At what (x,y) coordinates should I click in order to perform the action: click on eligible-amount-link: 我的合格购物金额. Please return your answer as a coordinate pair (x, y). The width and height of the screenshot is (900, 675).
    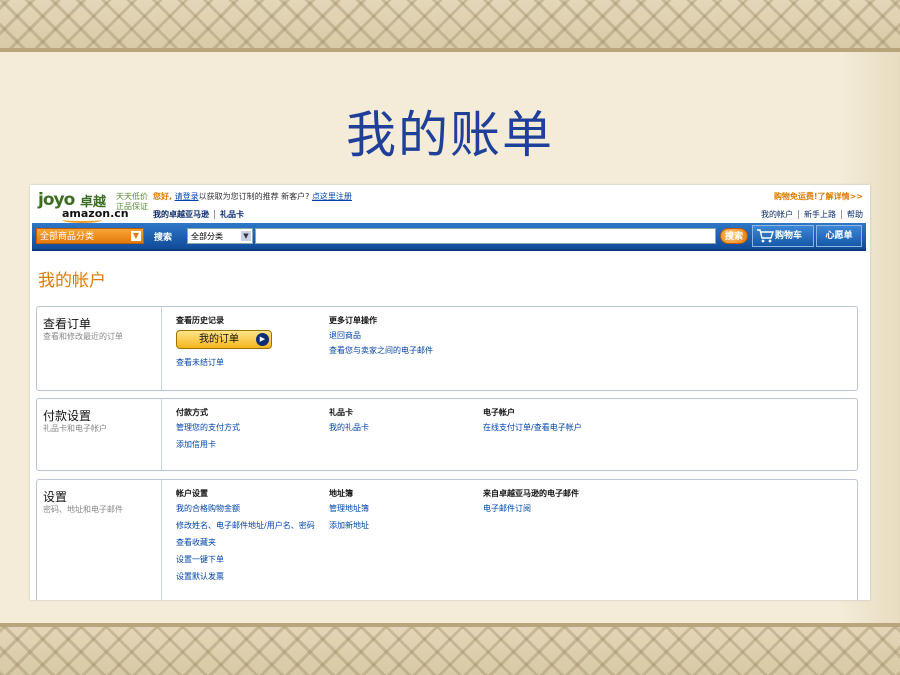
    Looking at the image, I should click on (245, 508).